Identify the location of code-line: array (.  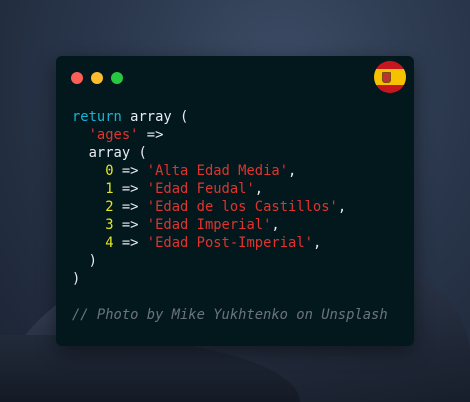
(117, 153).